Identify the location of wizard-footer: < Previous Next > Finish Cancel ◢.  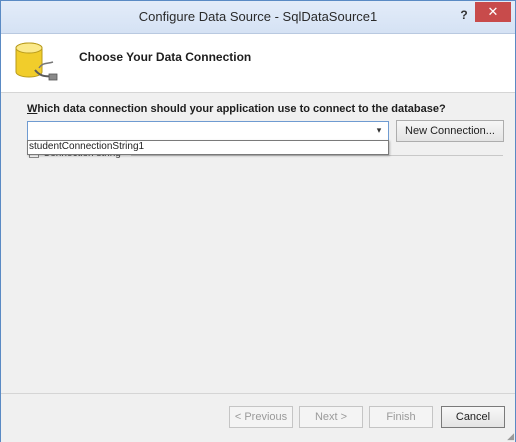
(258, 417).